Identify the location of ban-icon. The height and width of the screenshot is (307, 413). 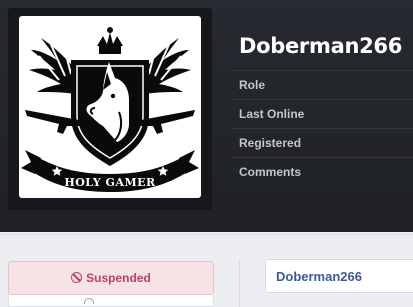
(77, 277).